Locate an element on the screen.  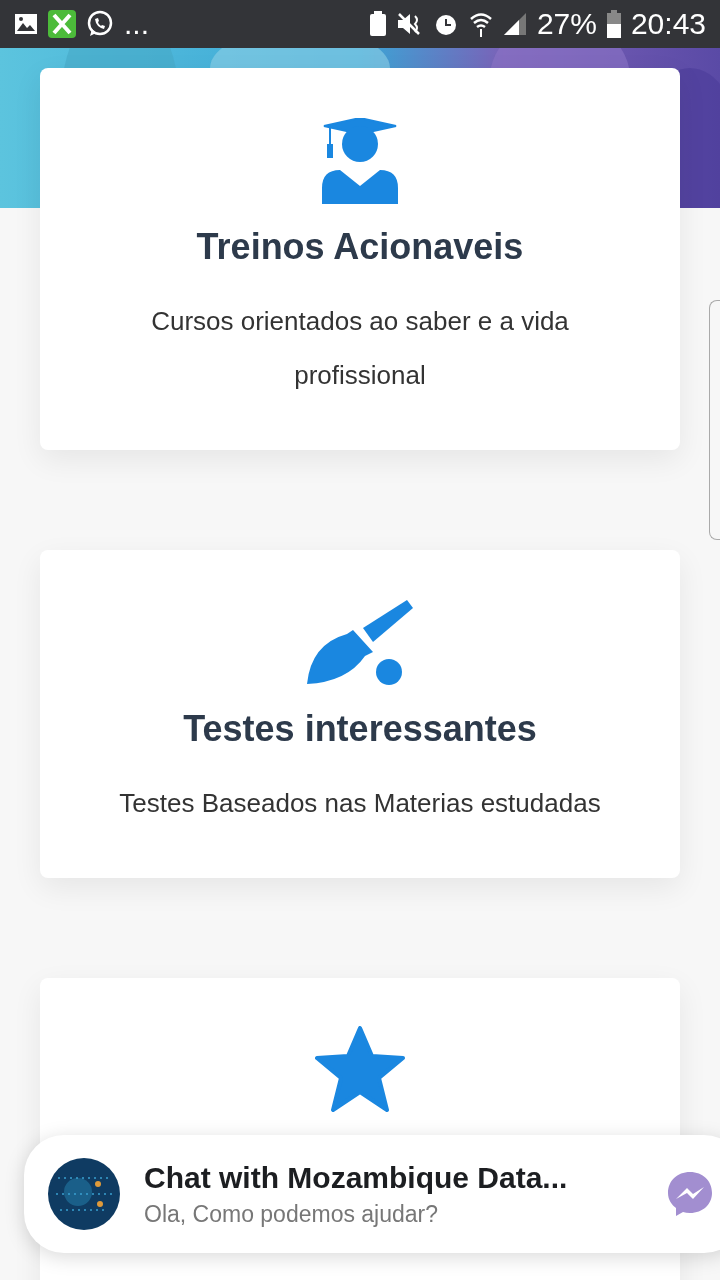
card-text: Testes Baseados nas Materias estudadas is located at coordinates (360, 803).